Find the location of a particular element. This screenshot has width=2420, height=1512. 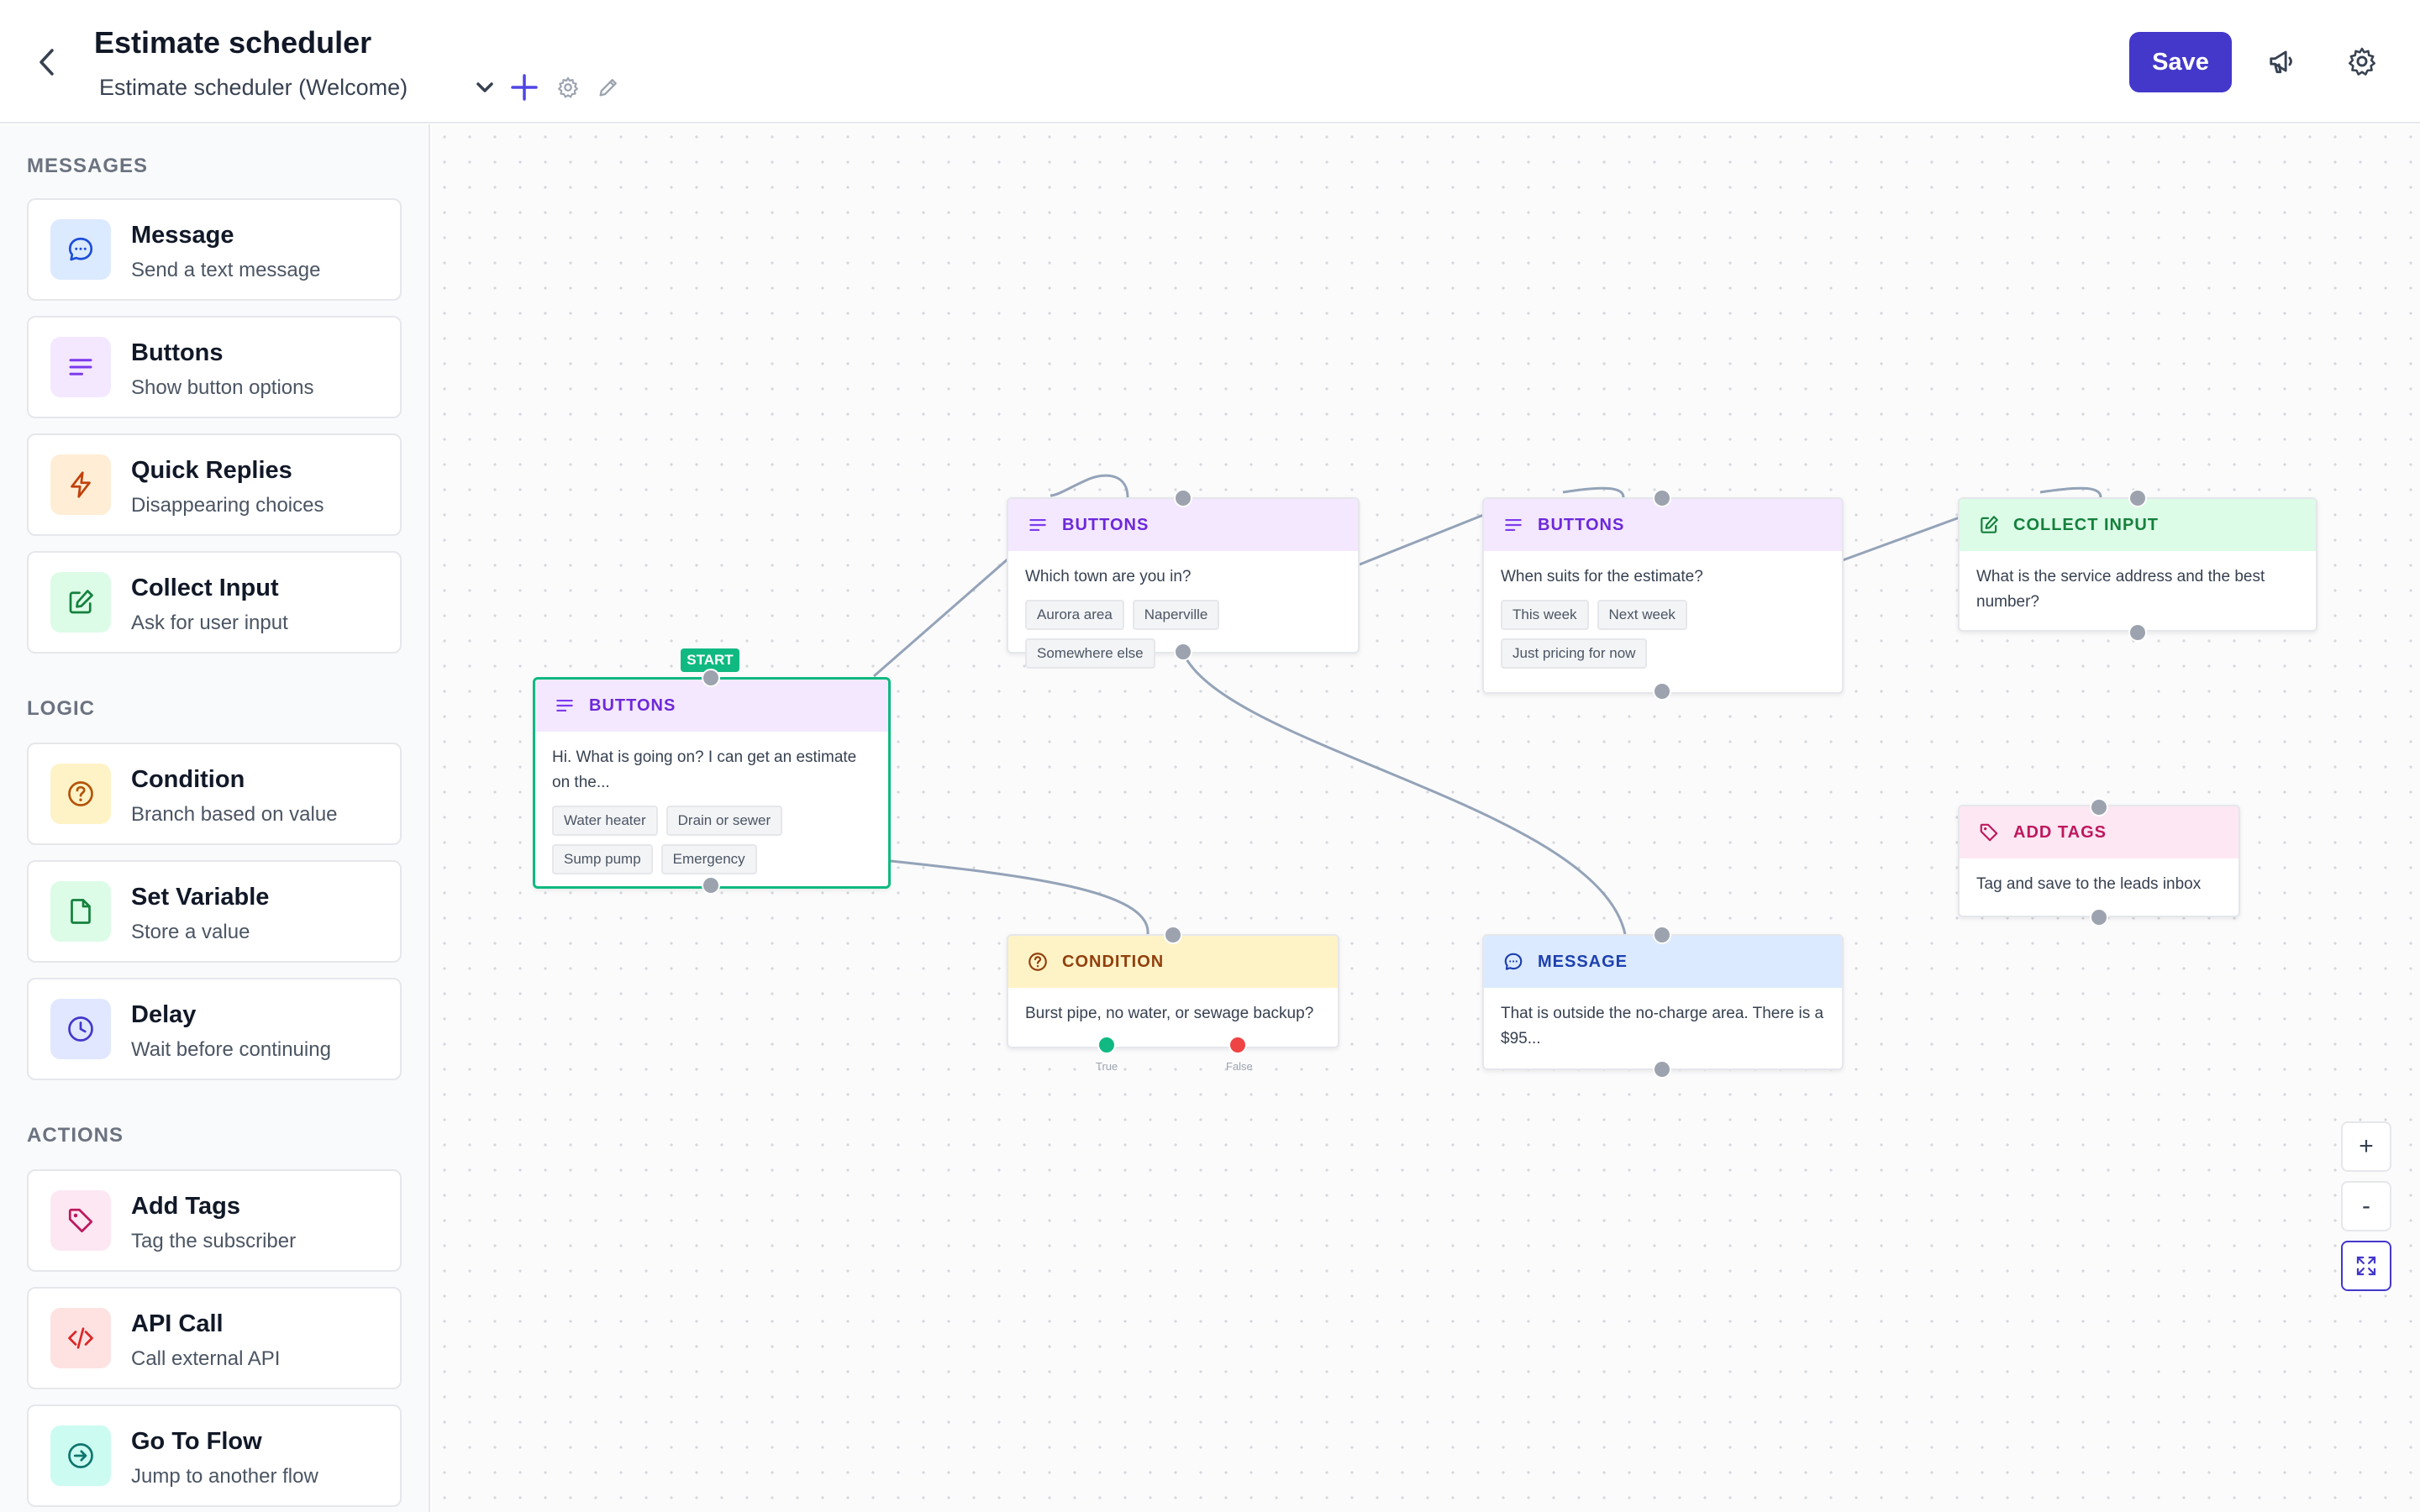

code-icon is located at coordinates (80, 1338).